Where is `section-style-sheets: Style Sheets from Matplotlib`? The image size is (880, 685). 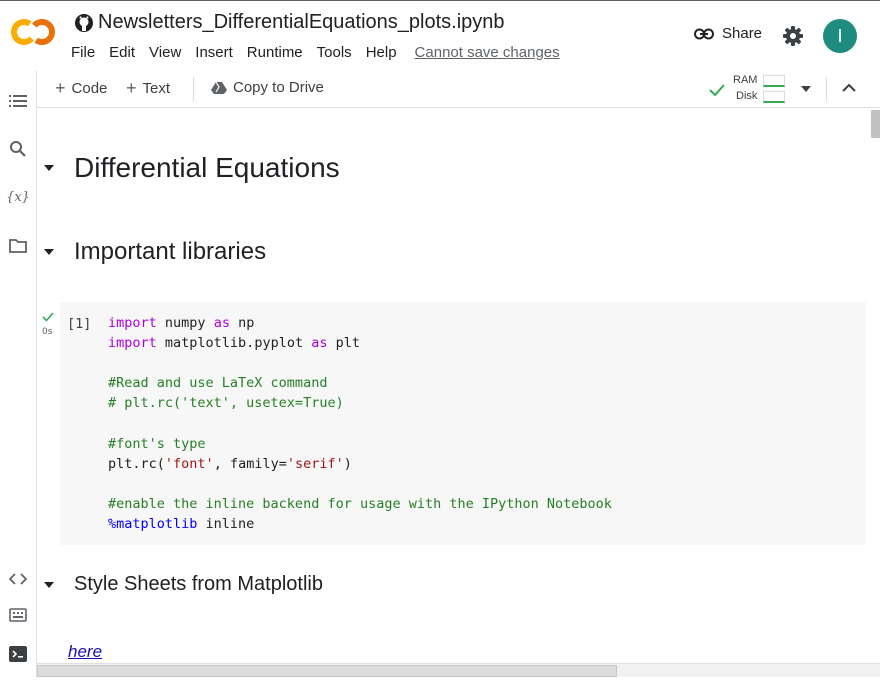 section-style-sheets: Style Sheets from Matplotlib is located at coordinates (183, 584).